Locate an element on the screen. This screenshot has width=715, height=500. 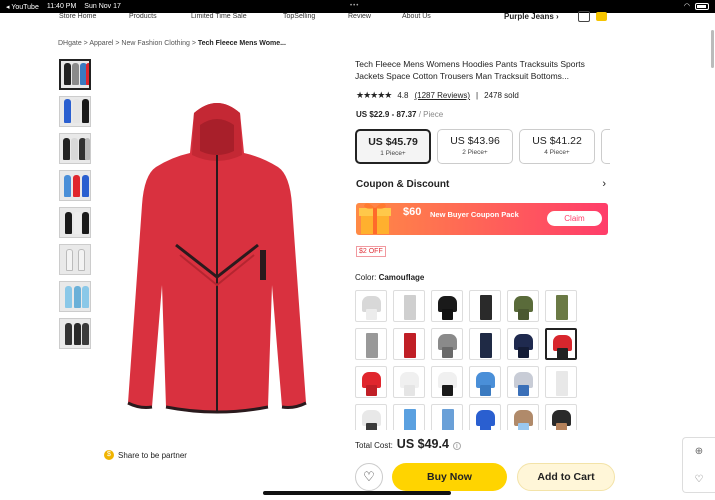
reviews-link: (1287 Reviews) is located at coordinates (442, 95).